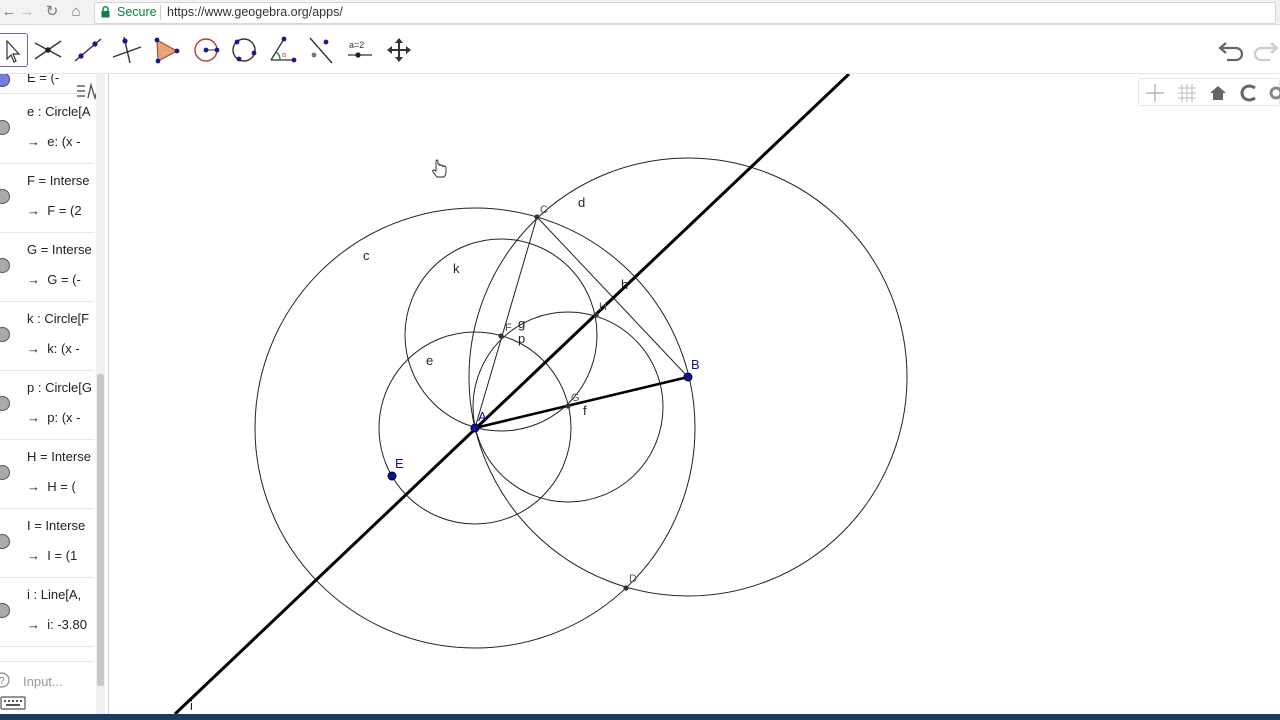  Describe the element at coordinates (127, 50) in the screenshot. I see `perpendicular-tool-button` at that location.